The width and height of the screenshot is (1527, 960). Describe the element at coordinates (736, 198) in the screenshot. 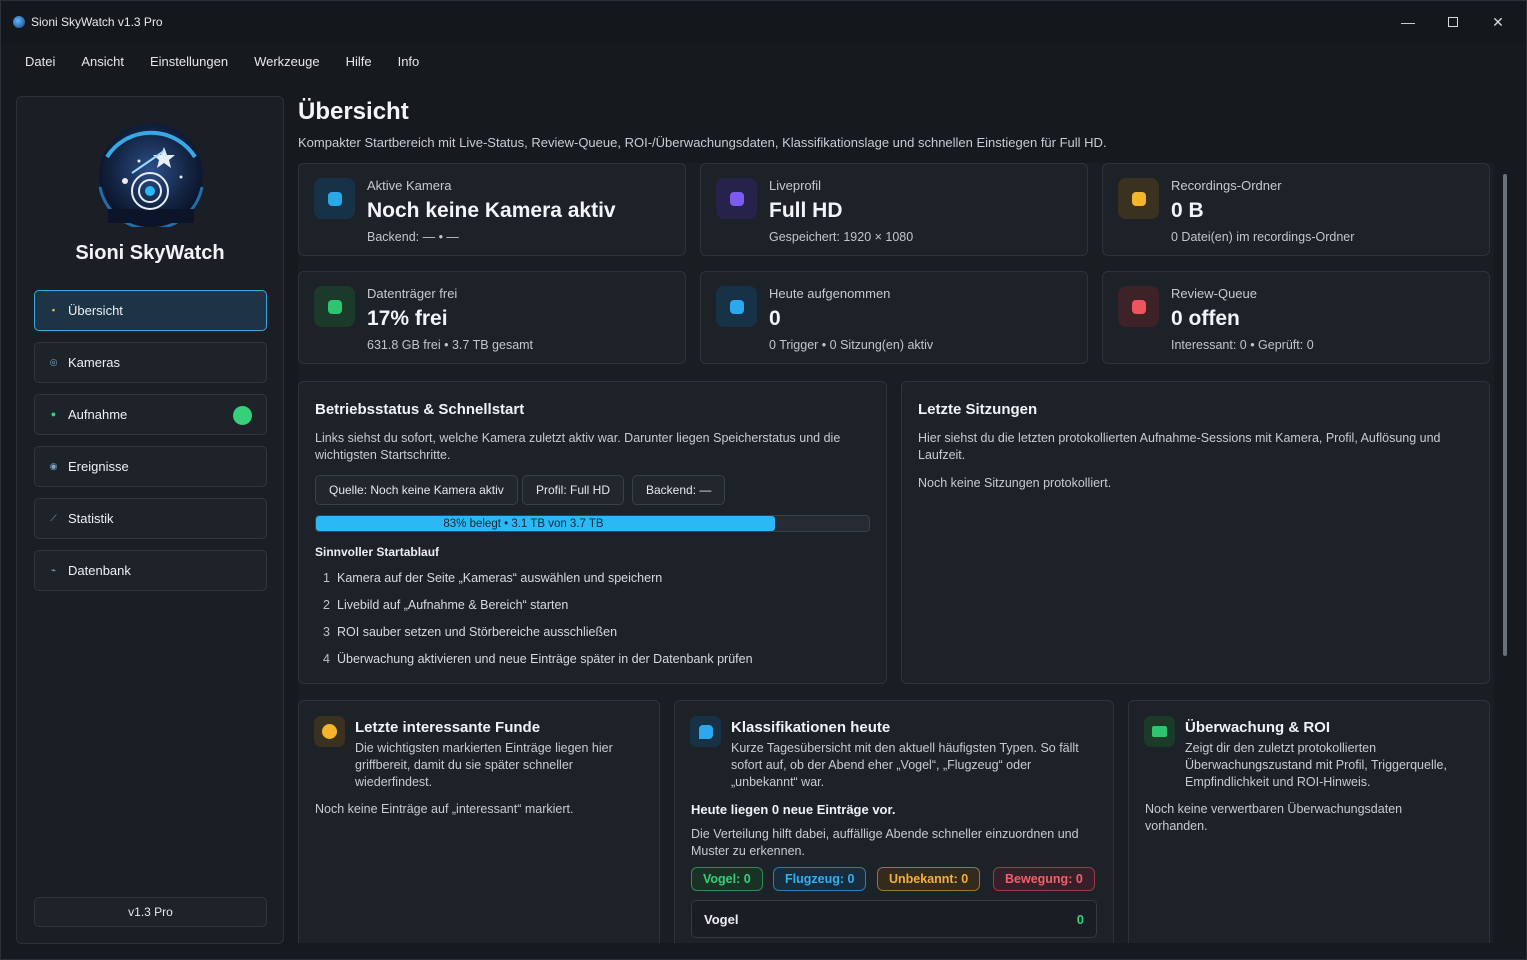

I see `profile-icon` at that location.